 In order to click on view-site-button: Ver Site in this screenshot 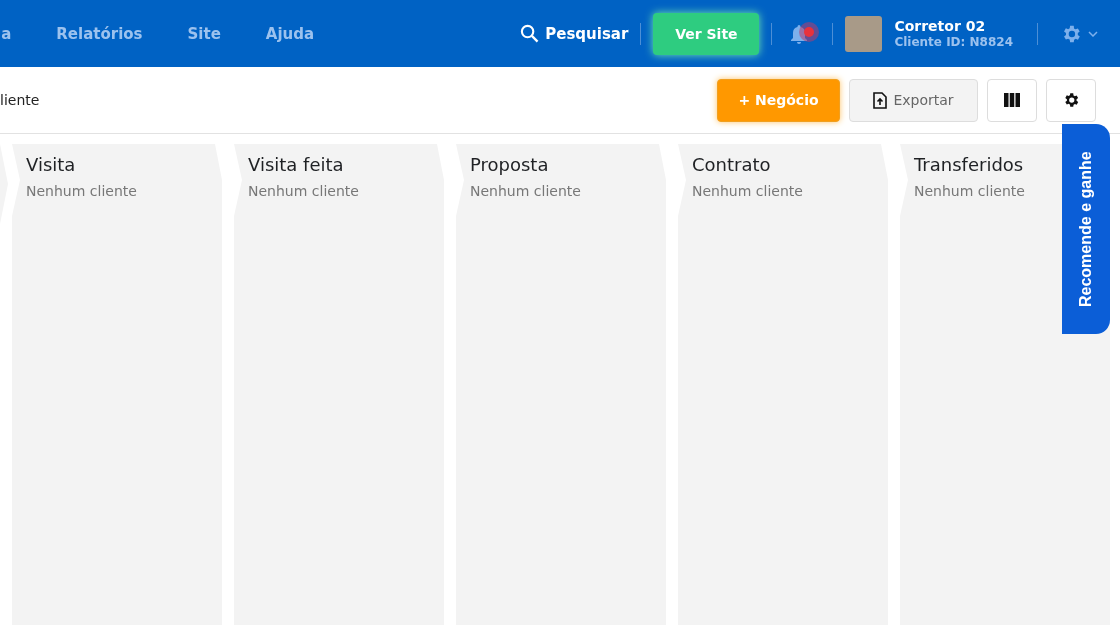, I will do `click(706, 33)`.